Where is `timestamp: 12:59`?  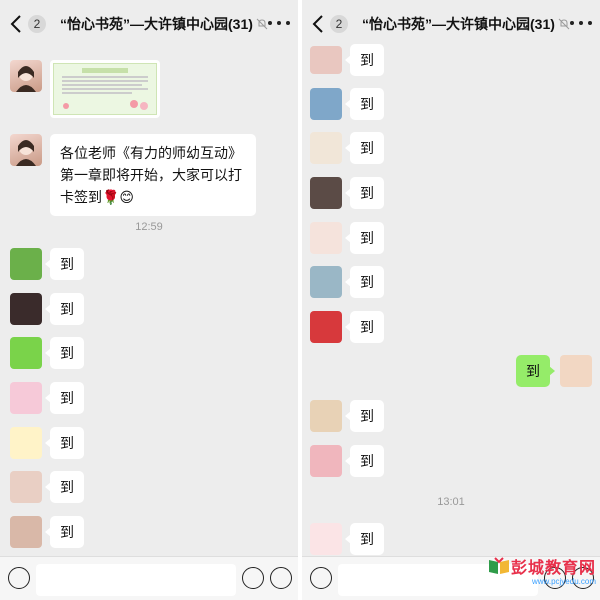
timestamp: 12:59 is located at coordinates (149, 227).